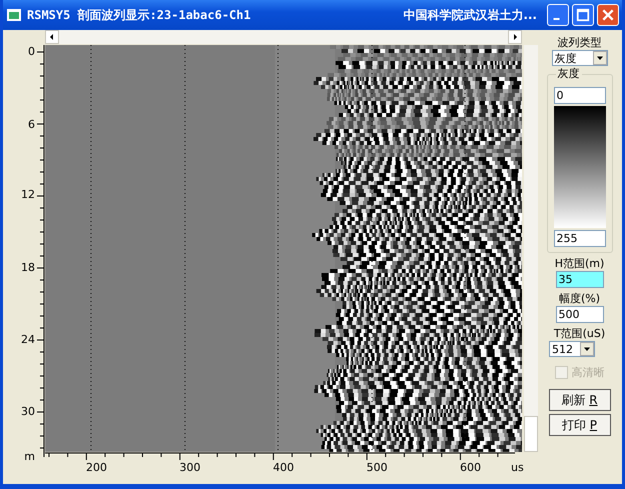  I want to click on field-label: 波列类型, so click(580, 43).